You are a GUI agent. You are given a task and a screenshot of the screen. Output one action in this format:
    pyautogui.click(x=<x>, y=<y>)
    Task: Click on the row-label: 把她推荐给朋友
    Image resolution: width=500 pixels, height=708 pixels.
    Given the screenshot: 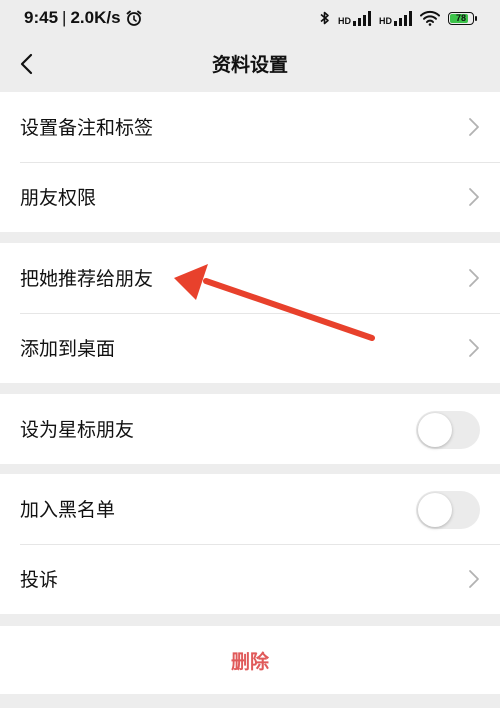 What is the action you would take?
    pyautogui.click(x=87, y=279)
    